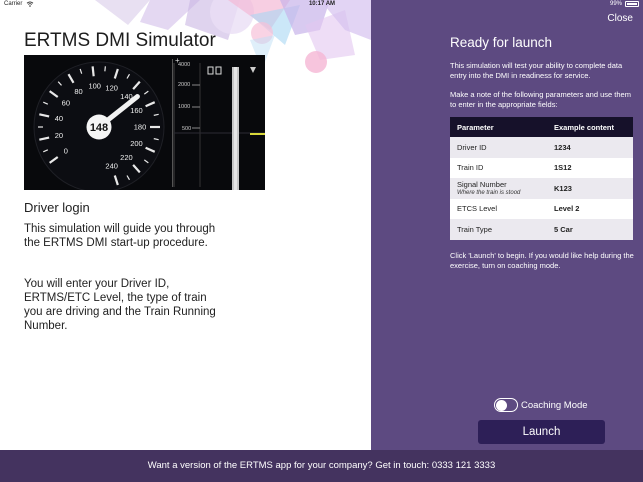 The width and height of the screenshot is (643, 482). Describe the element at coordinates (590, 147) in the screenshot. I see `parameter-value: 1234` at that location.